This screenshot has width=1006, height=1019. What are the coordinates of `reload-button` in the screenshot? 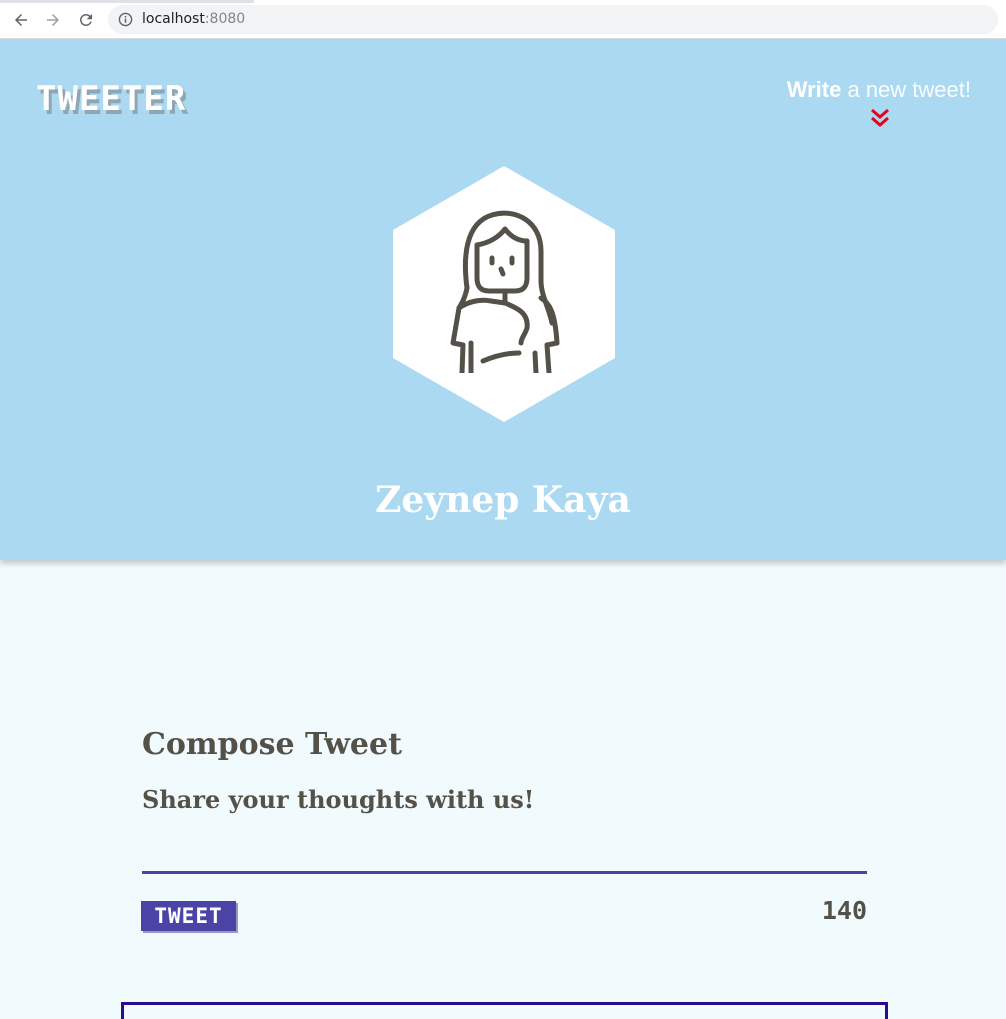 It's located at (86, 20).